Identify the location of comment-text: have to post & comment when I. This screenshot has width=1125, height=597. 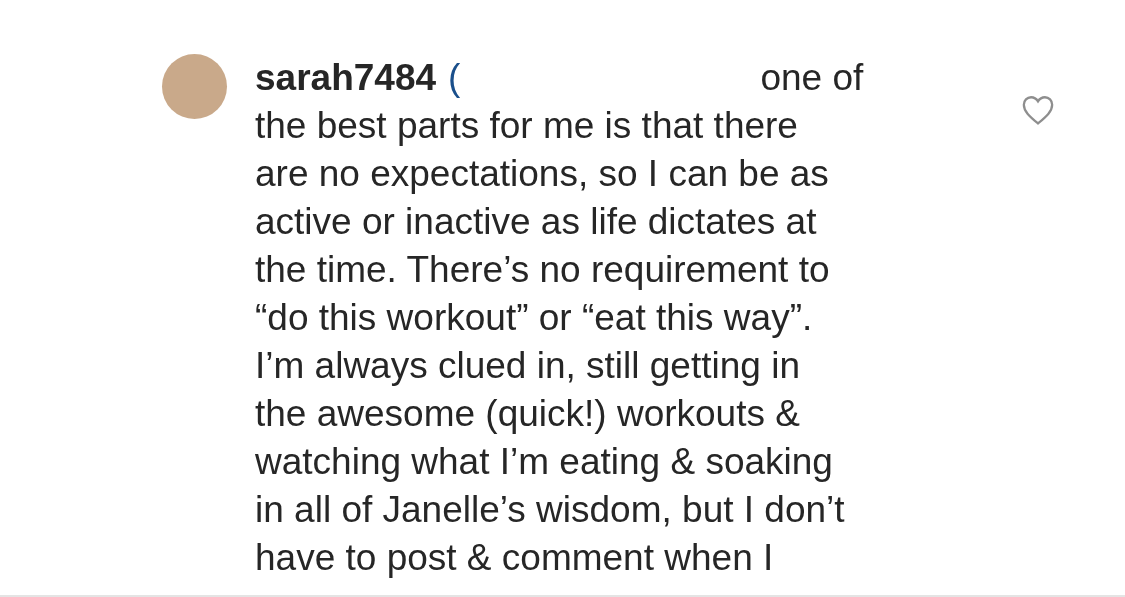
(514, 558).